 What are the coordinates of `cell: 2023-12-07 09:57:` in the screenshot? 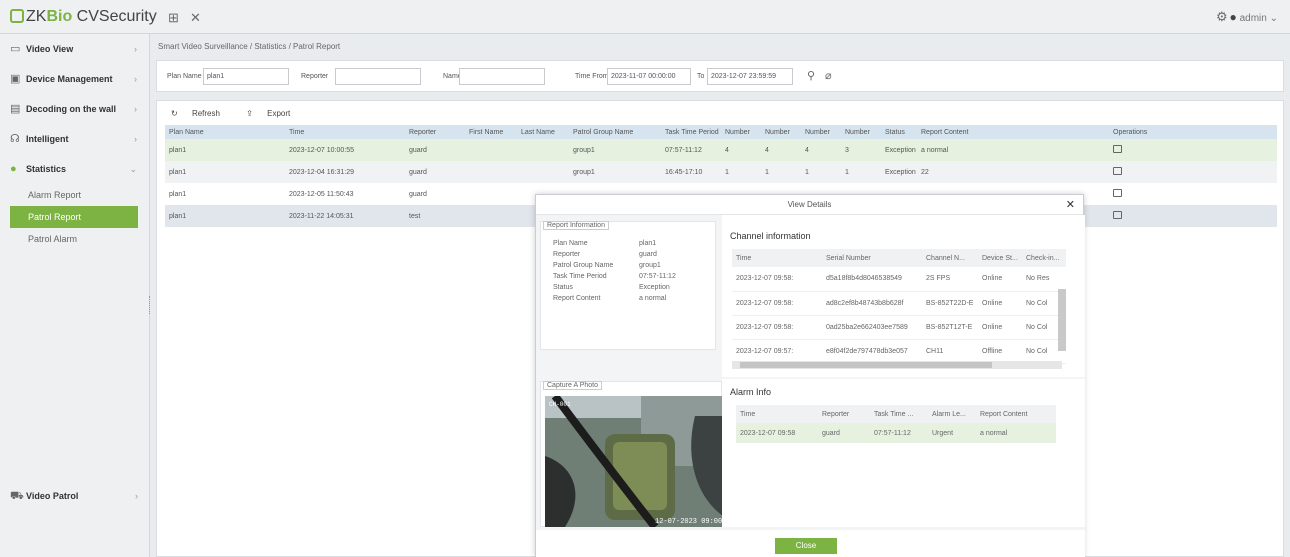 It's located at (777, 351).